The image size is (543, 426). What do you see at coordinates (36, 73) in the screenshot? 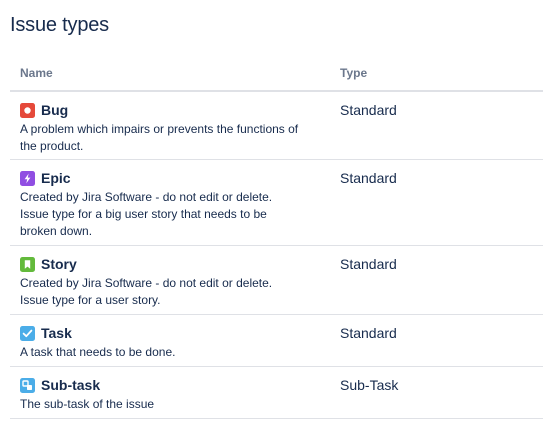
I see `column-header-name: Name` at bounding box center [36, 73].